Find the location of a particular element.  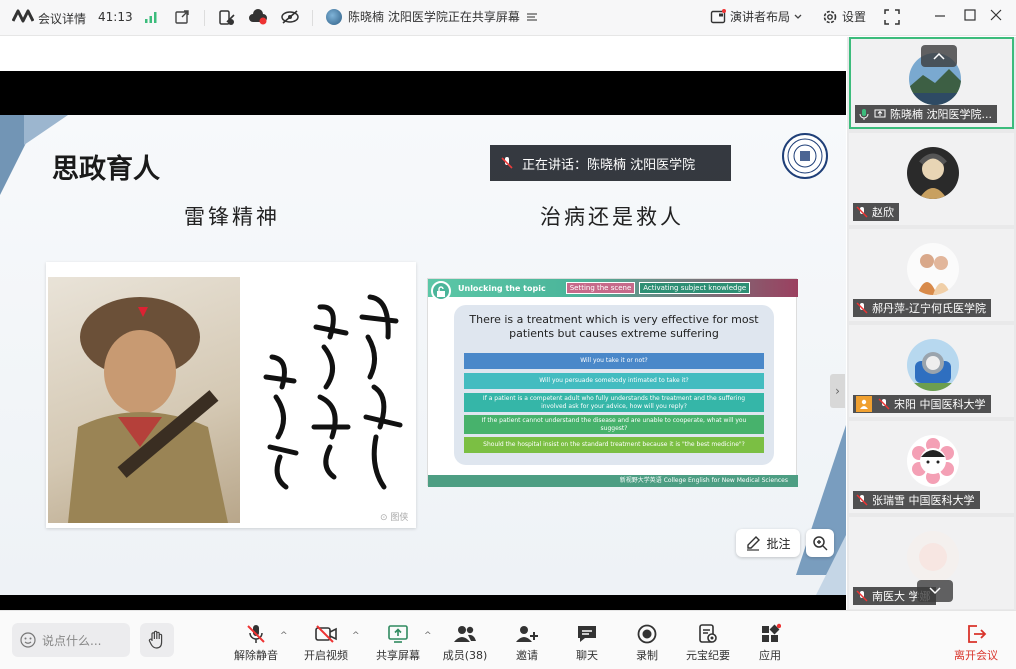

zoom-button is located at coordinates (820, 543).